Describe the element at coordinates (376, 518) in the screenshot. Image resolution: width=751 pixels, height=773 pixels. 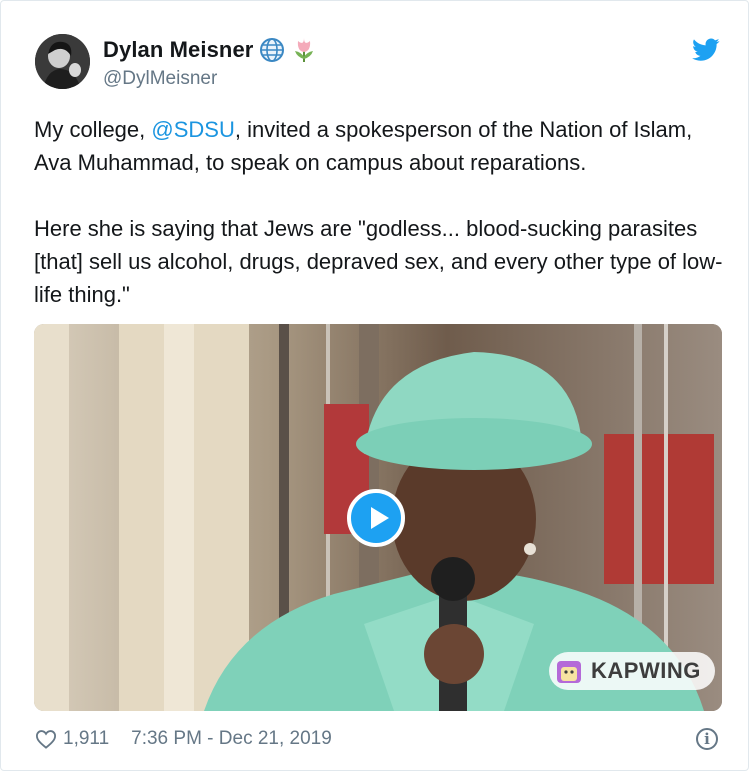
I see `play-button` at that location.